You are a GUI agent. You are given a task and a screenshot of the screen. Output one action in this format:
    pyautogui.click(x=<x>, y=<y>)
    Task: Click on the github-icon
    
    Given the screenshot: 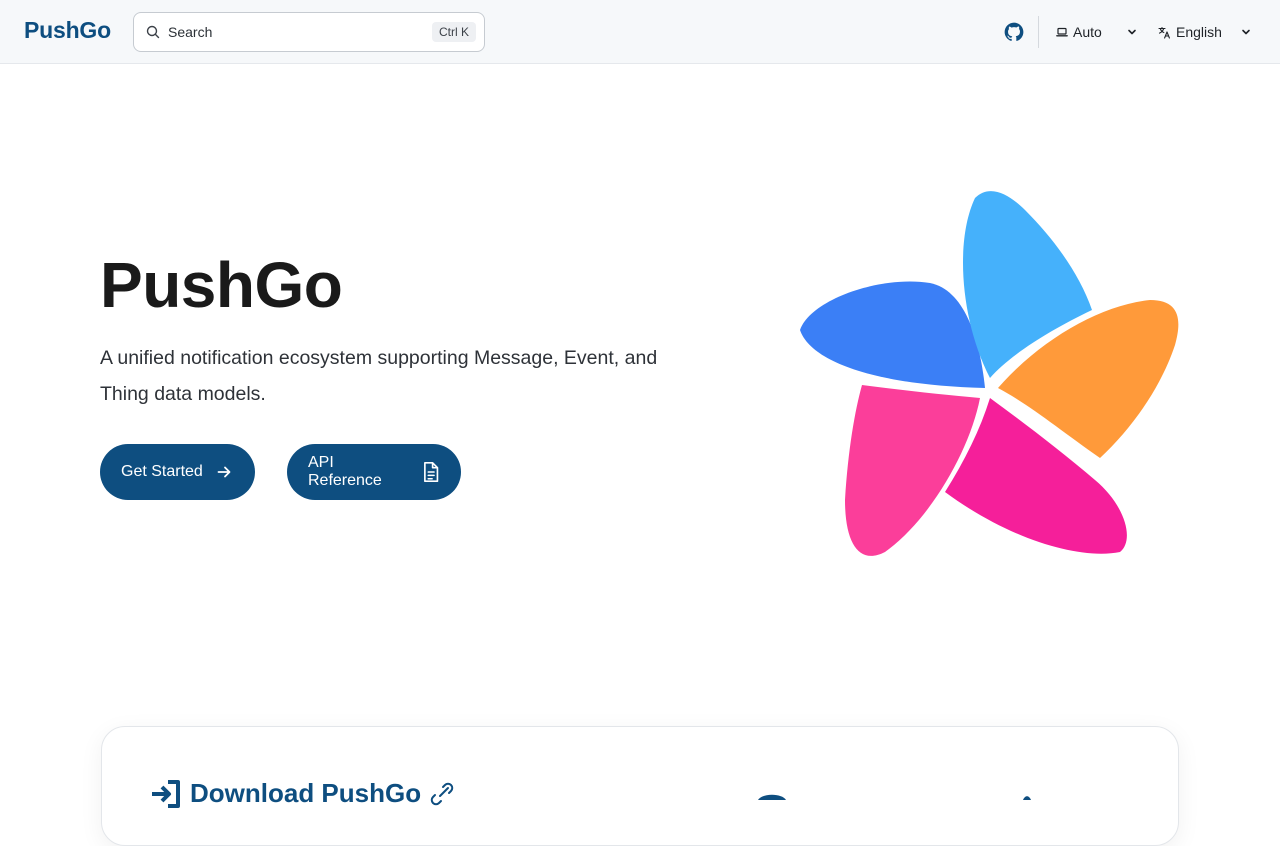 What is the action you would take?
    pyautogui.click(x=1014, y=31)
    